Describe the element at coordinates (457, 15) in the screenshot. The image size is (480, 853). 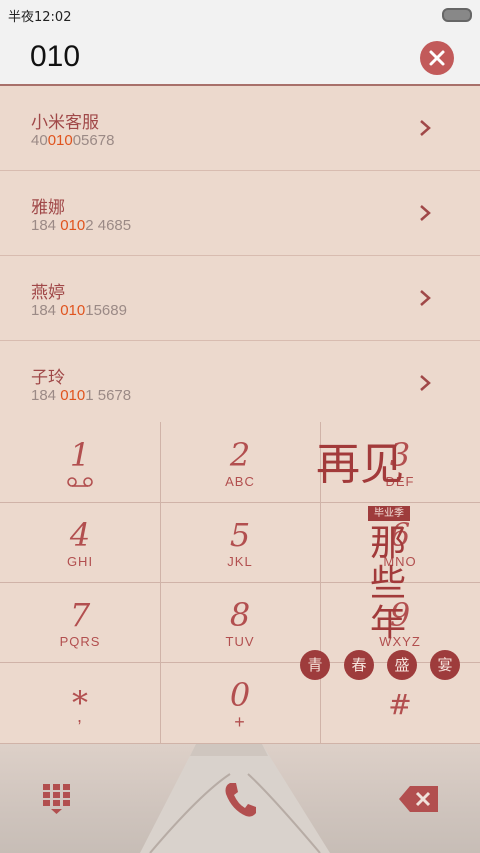
I see `battery-icon` at that location.